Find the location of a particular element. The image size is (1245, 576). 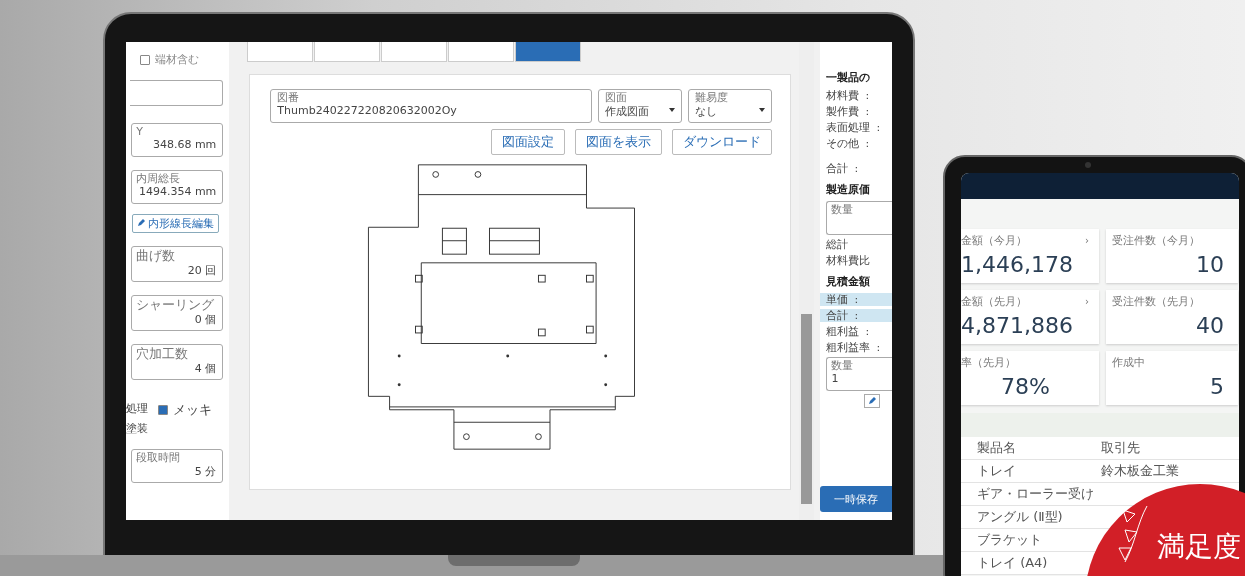

input-field: 穴加工数 4 個 is located at coordinates (177, 362).